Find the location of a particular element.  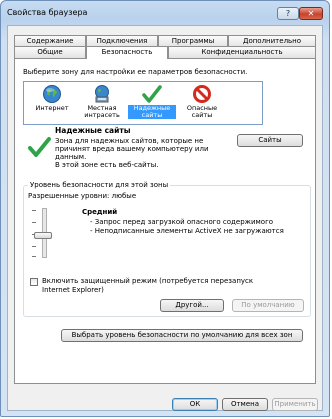

zone-internet-label: Интернет is located at coordinates (52, 108).